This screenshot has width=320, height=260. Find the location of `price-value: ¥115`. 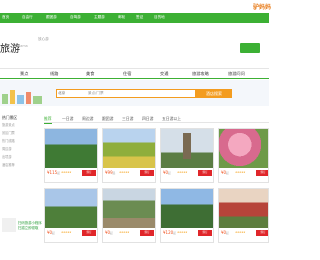

price-value: ¥115 is located at coordinates (52, 172).